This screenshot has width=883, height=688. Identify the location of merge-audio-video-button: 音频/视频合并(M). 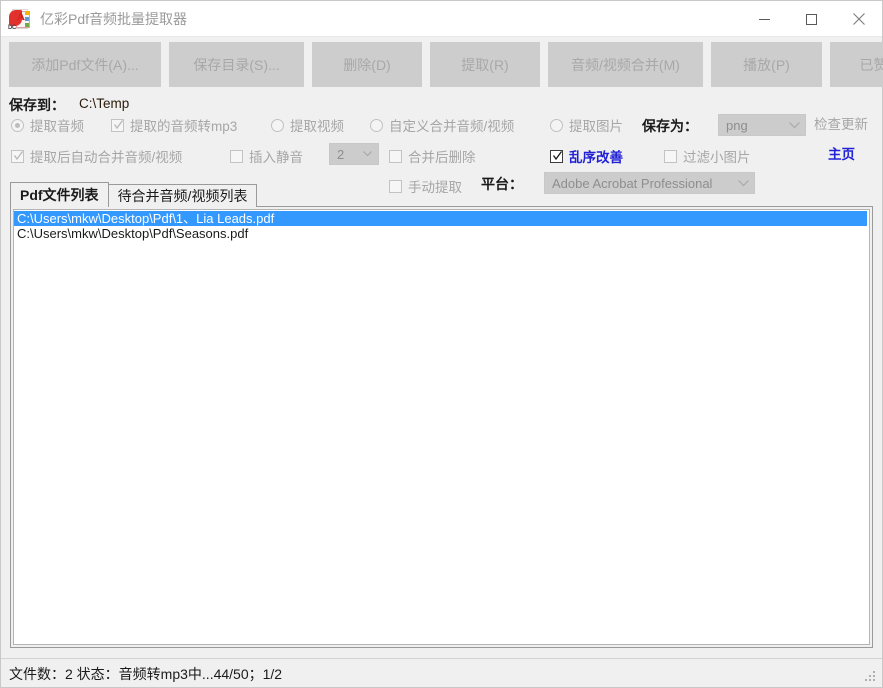
(625, 64).